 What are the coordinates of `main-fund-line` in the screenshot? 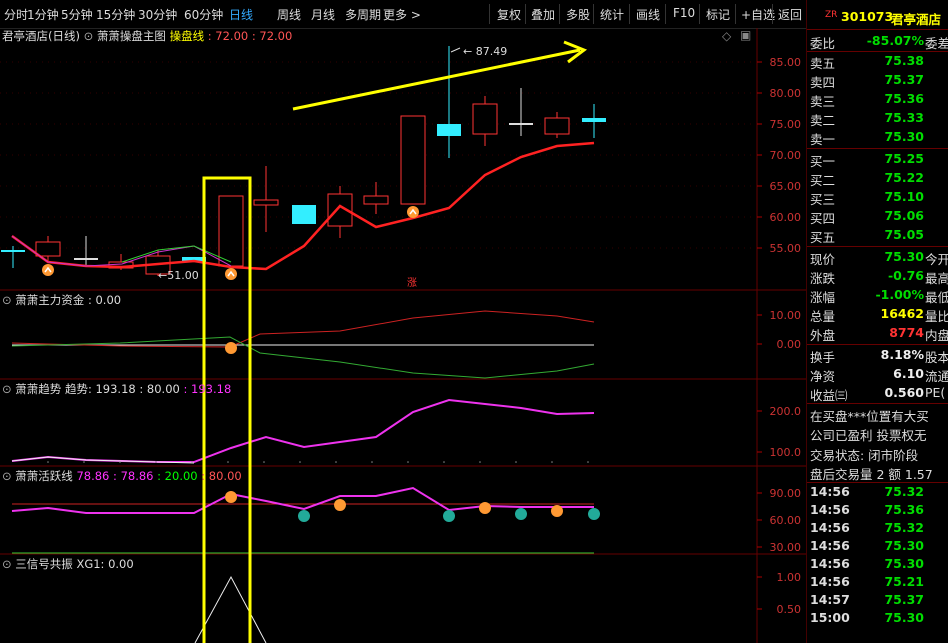 It's located at (303, 329).